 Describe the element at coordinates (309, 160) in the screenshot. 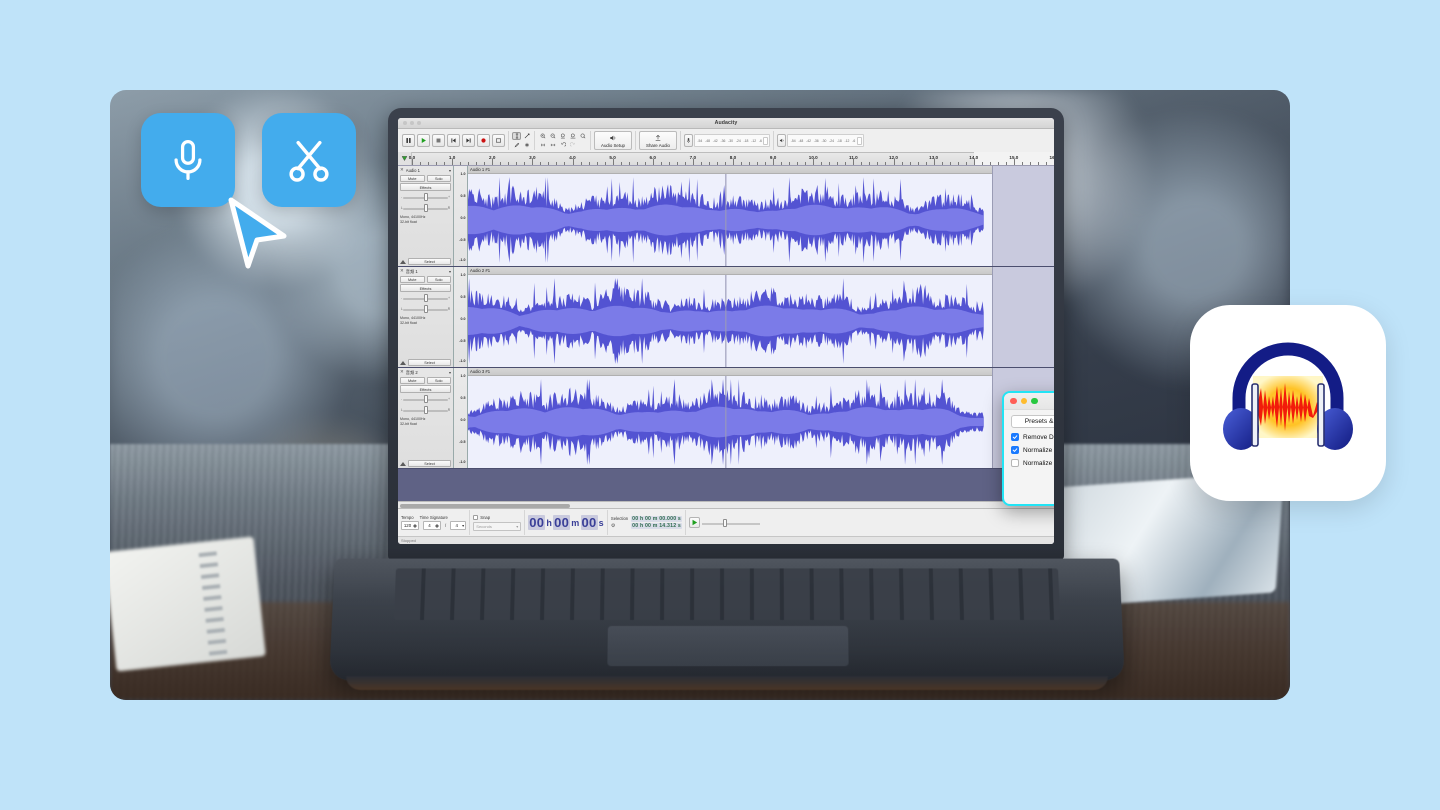

I see `scissors-badge` at that location.